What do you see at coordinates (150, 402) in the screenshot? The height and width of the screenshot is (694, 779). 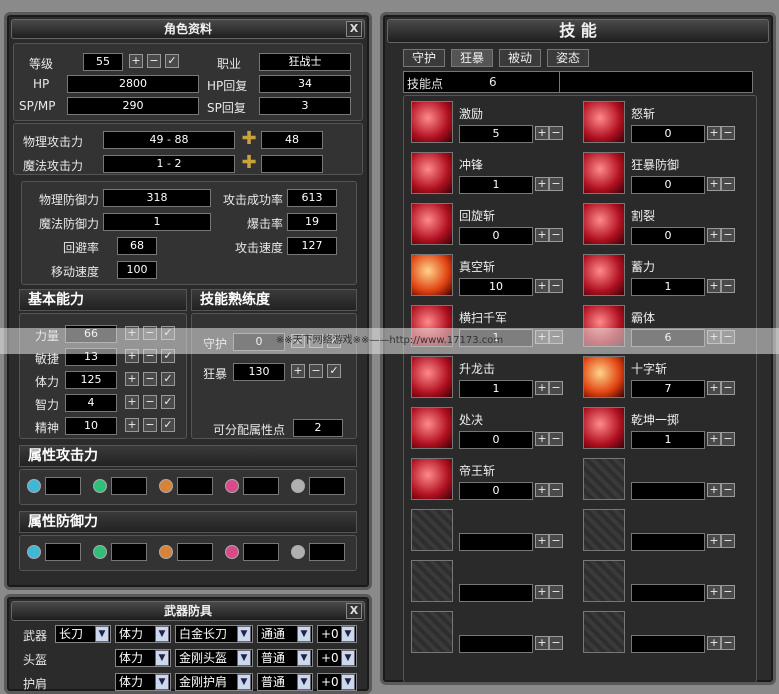 I see `stat-int-minus-button: −` at bounding box center [150, 402].